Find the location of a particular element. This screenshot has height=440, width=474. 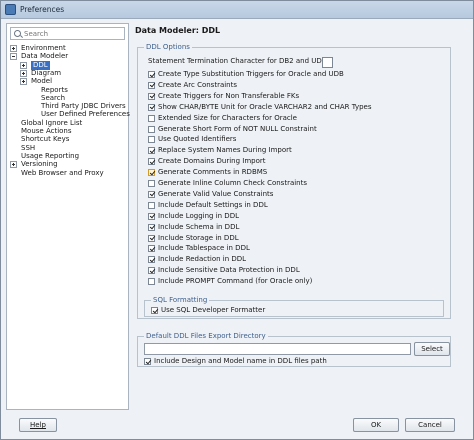

search-icon is located at coordinates (17, 33).